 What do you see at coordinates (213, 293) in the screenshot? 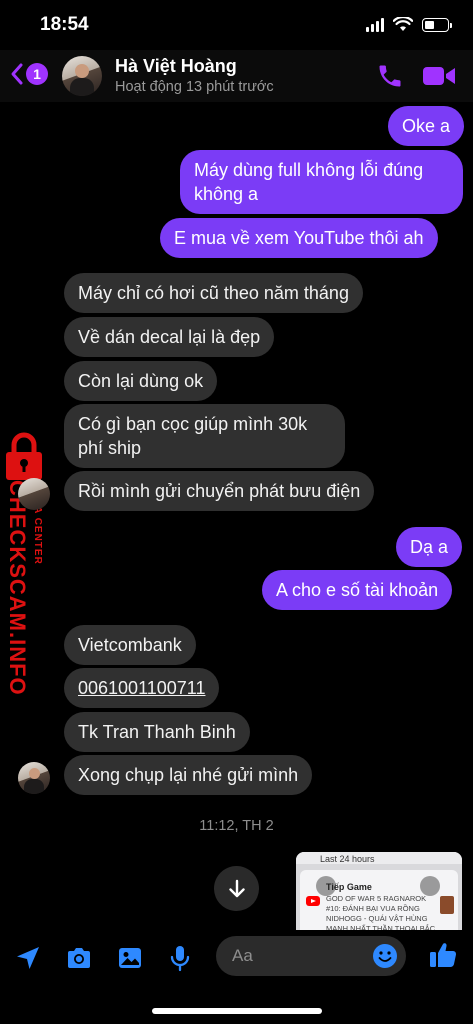
I see `message-bubble: Máy chỉ có hơi cũ theo năm tháng` at bounding box center [213, 293].